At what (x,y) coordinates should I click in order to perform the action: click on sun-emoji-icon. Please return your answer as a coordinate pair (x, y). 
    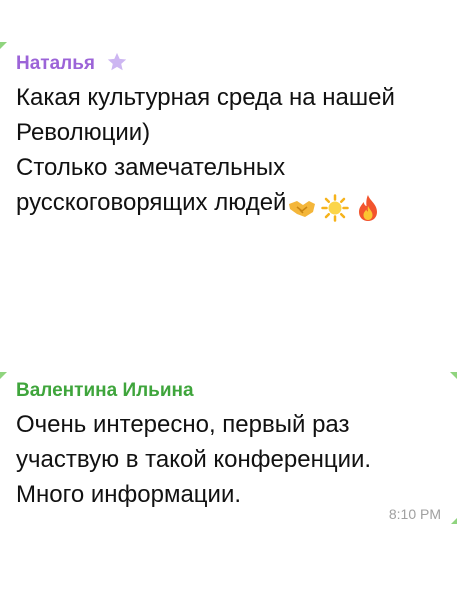
    Looking at the image, I should click on (335, 207).